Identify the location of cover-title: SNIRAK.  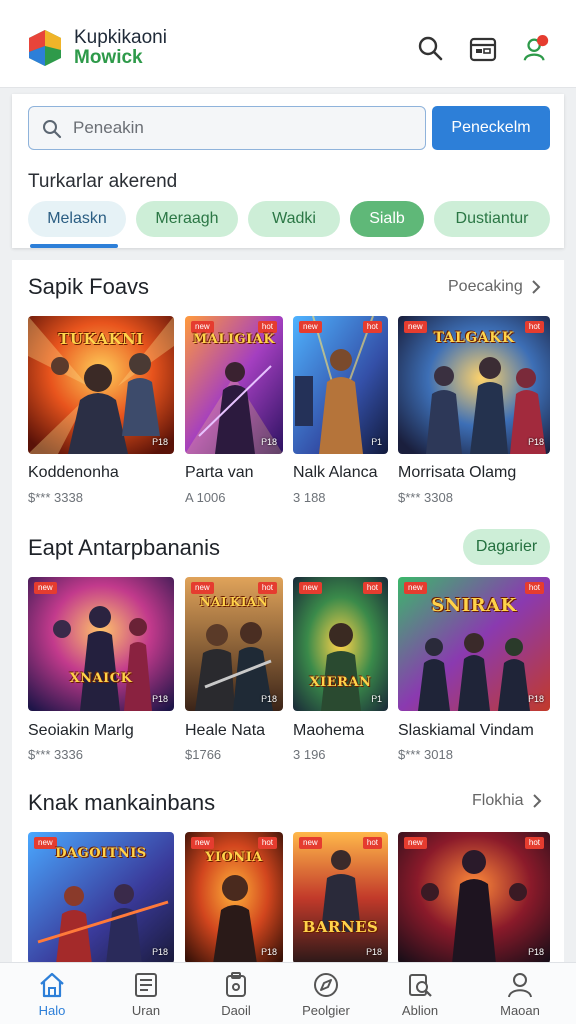
(474, 605).